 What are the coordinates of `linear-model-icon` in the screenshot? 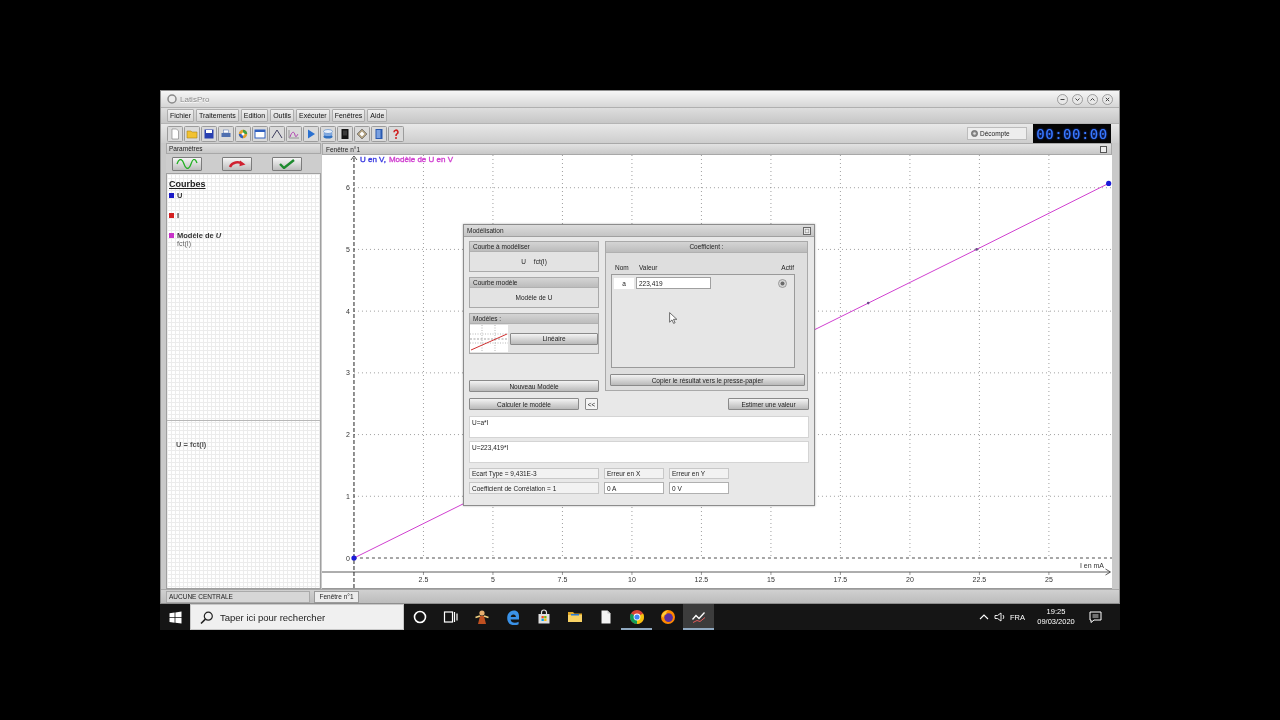 It's located at (489, 338).